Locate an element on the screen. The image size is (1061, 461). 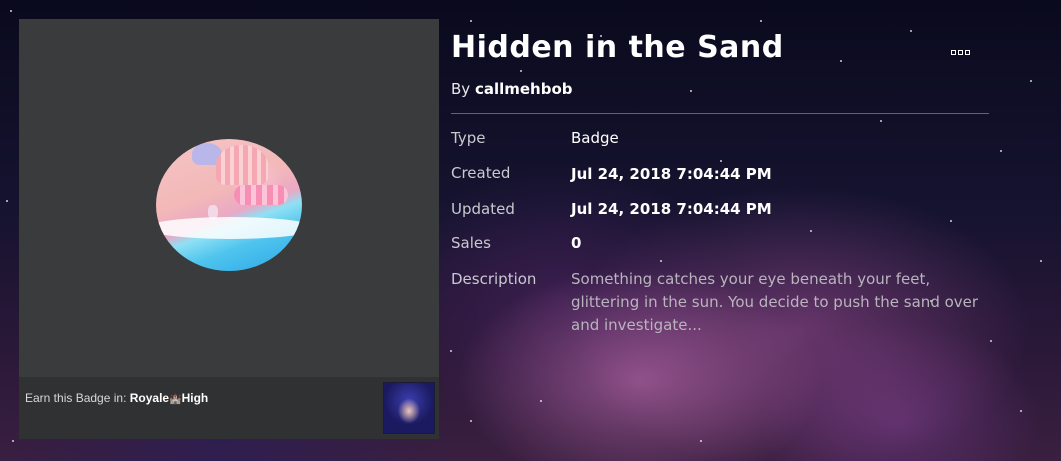
updated-label: Updated is located at coordinates (483, 209).